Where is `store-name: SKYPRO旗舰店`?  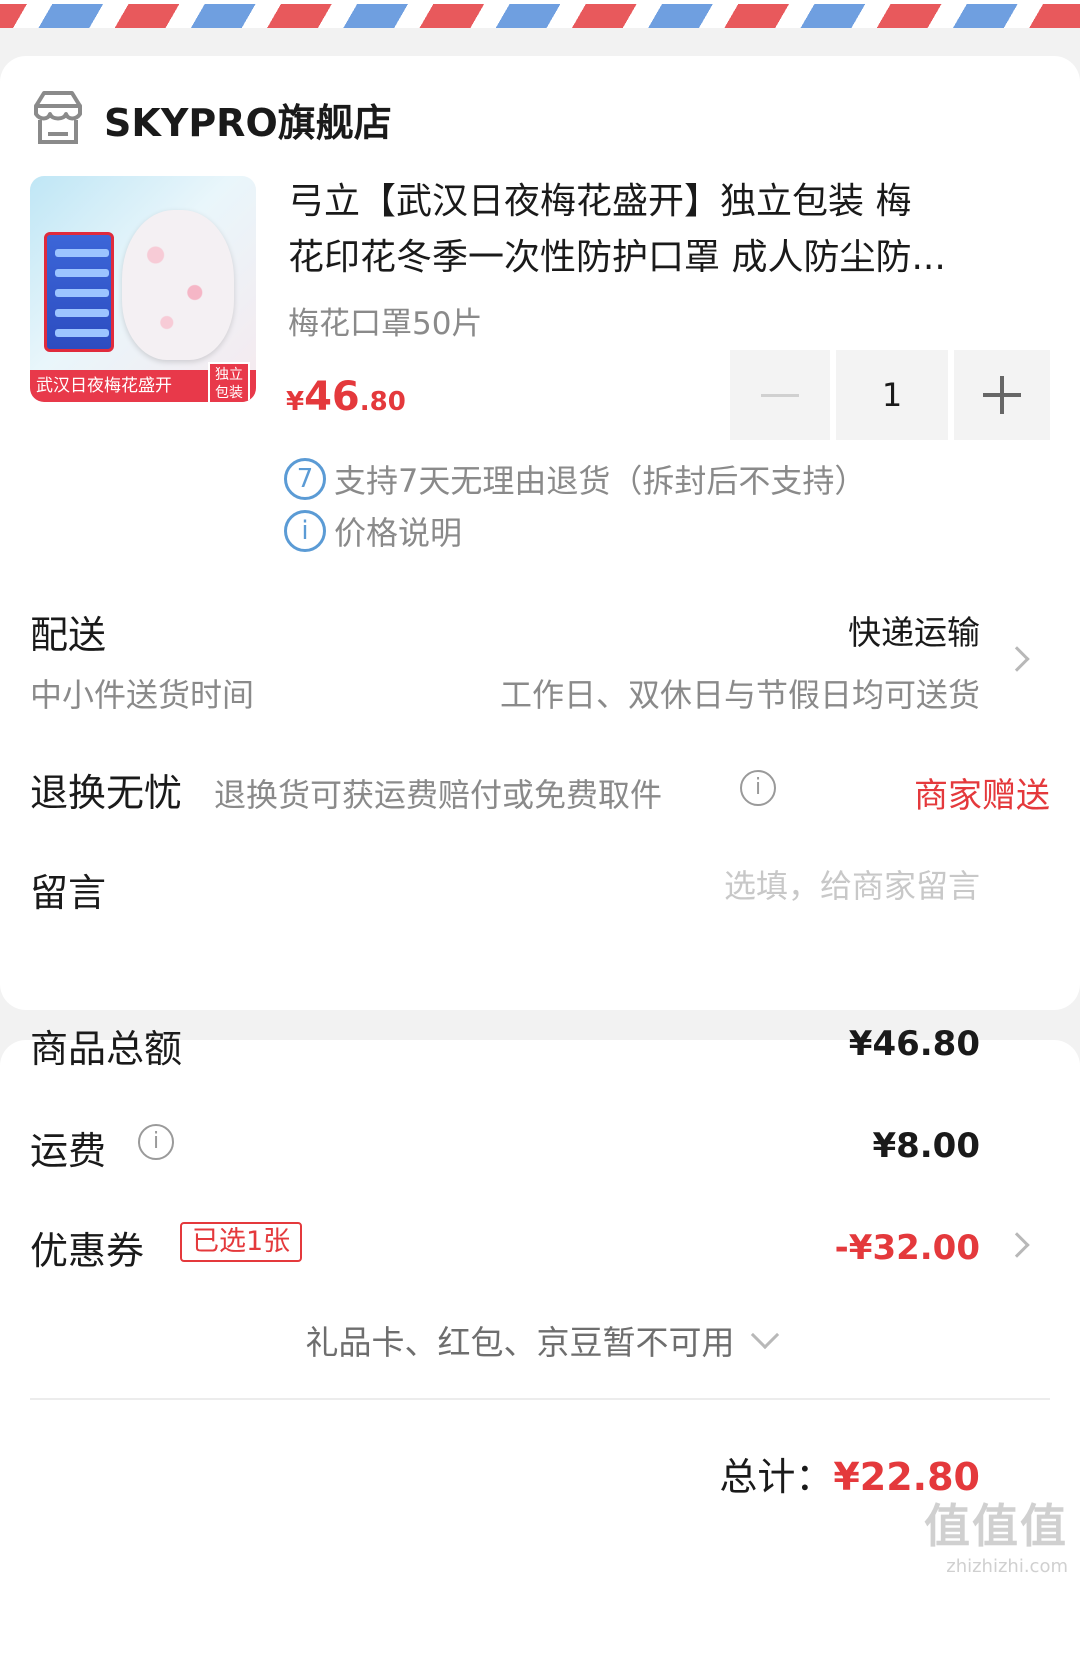
store-name: SKYPRO旗舰店 is located at coordinates (248, 119).